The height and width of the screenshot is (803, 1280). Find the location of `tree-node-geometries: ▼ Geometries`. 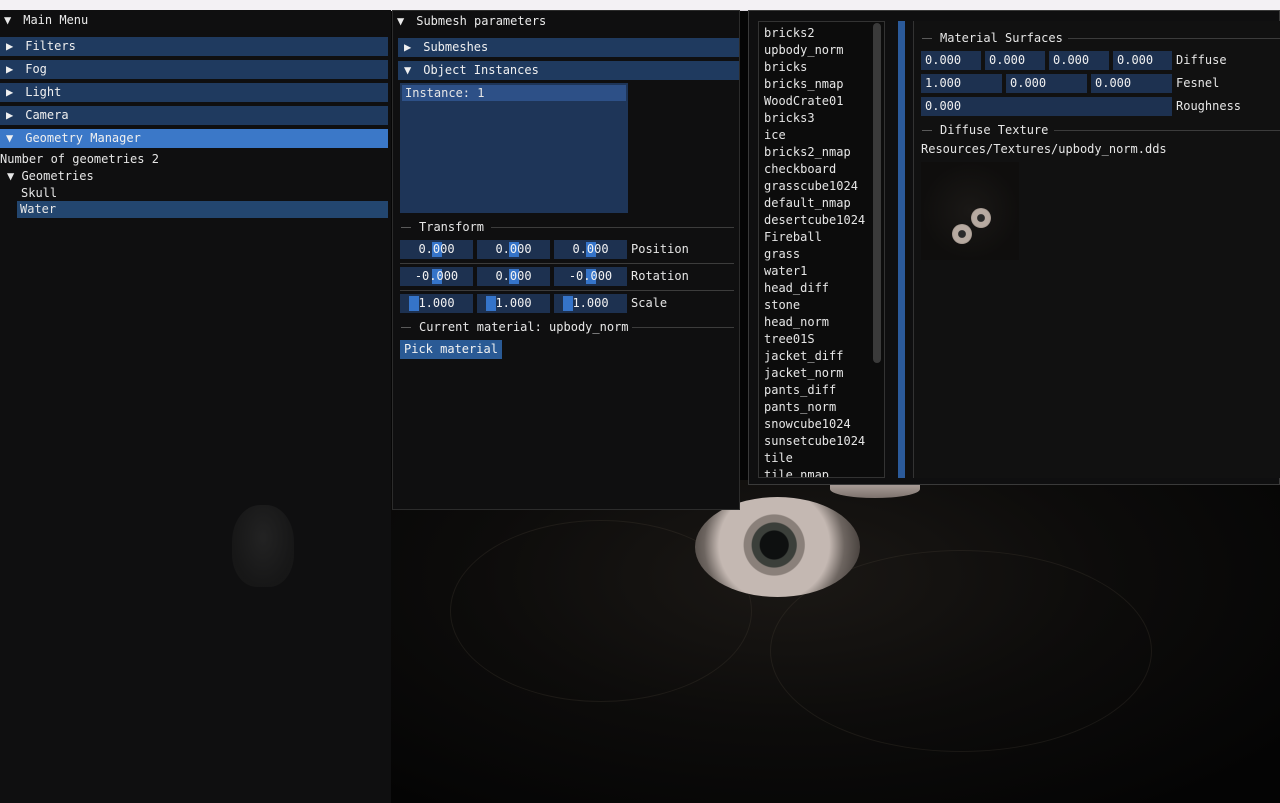

tree-node-geometries: ▼ Geometries is located at coordinates (50, 176).